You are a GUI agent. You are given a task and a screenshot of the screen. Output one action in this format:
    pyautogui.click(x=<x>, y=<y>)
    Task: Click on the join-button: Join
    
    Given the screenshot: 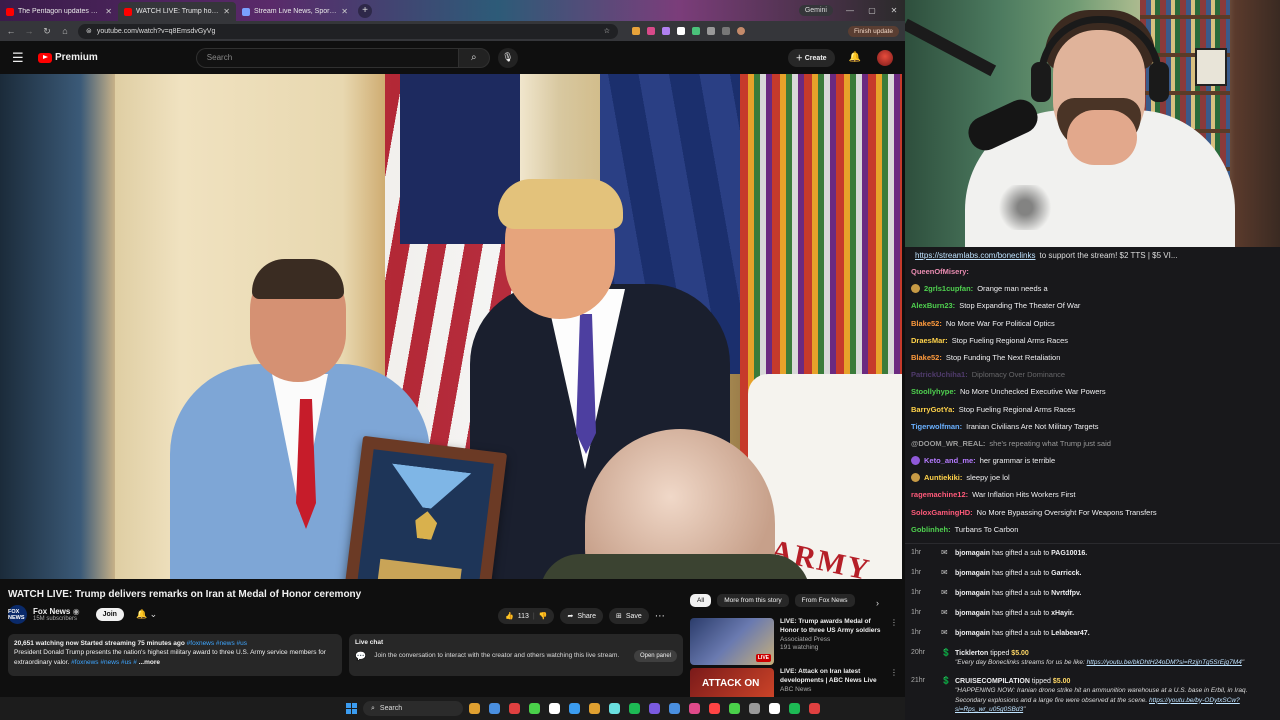 What is the action you would take?
    pyautogui.click(x=109, y=614)
    